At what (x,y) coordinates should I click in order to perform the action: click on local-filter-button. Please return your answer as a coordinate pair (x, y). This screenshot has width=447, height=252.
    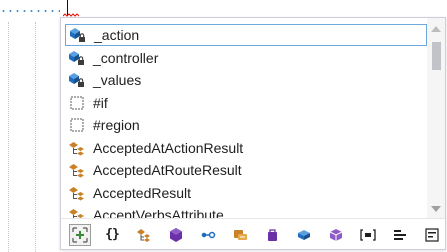
    Looking at the image, I should click on (432, 235).